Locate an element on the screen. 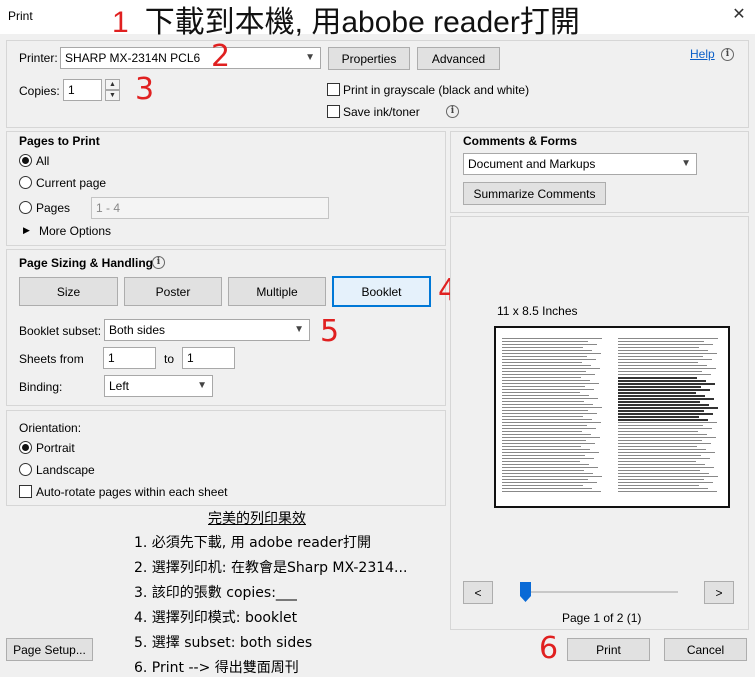 This screenshot has height=677, width=755. grayscale-label: Print in grayscale (black and white) is located at coordinates (436, 90).